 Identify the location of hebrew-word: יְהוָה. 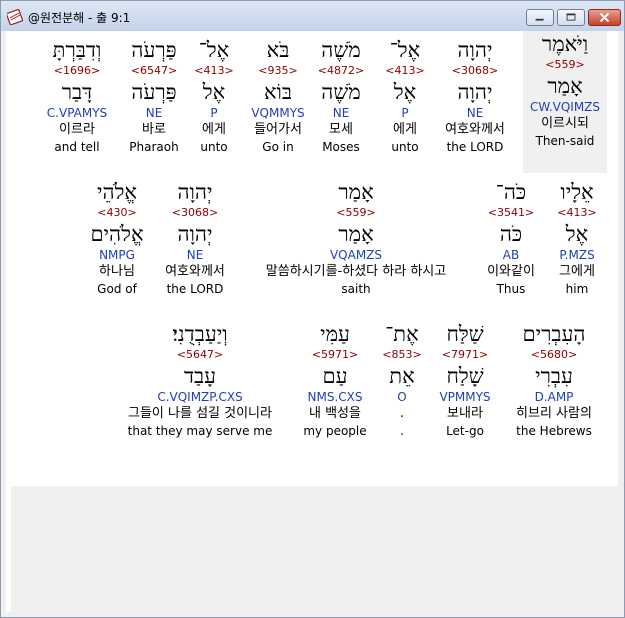
(195, 192).